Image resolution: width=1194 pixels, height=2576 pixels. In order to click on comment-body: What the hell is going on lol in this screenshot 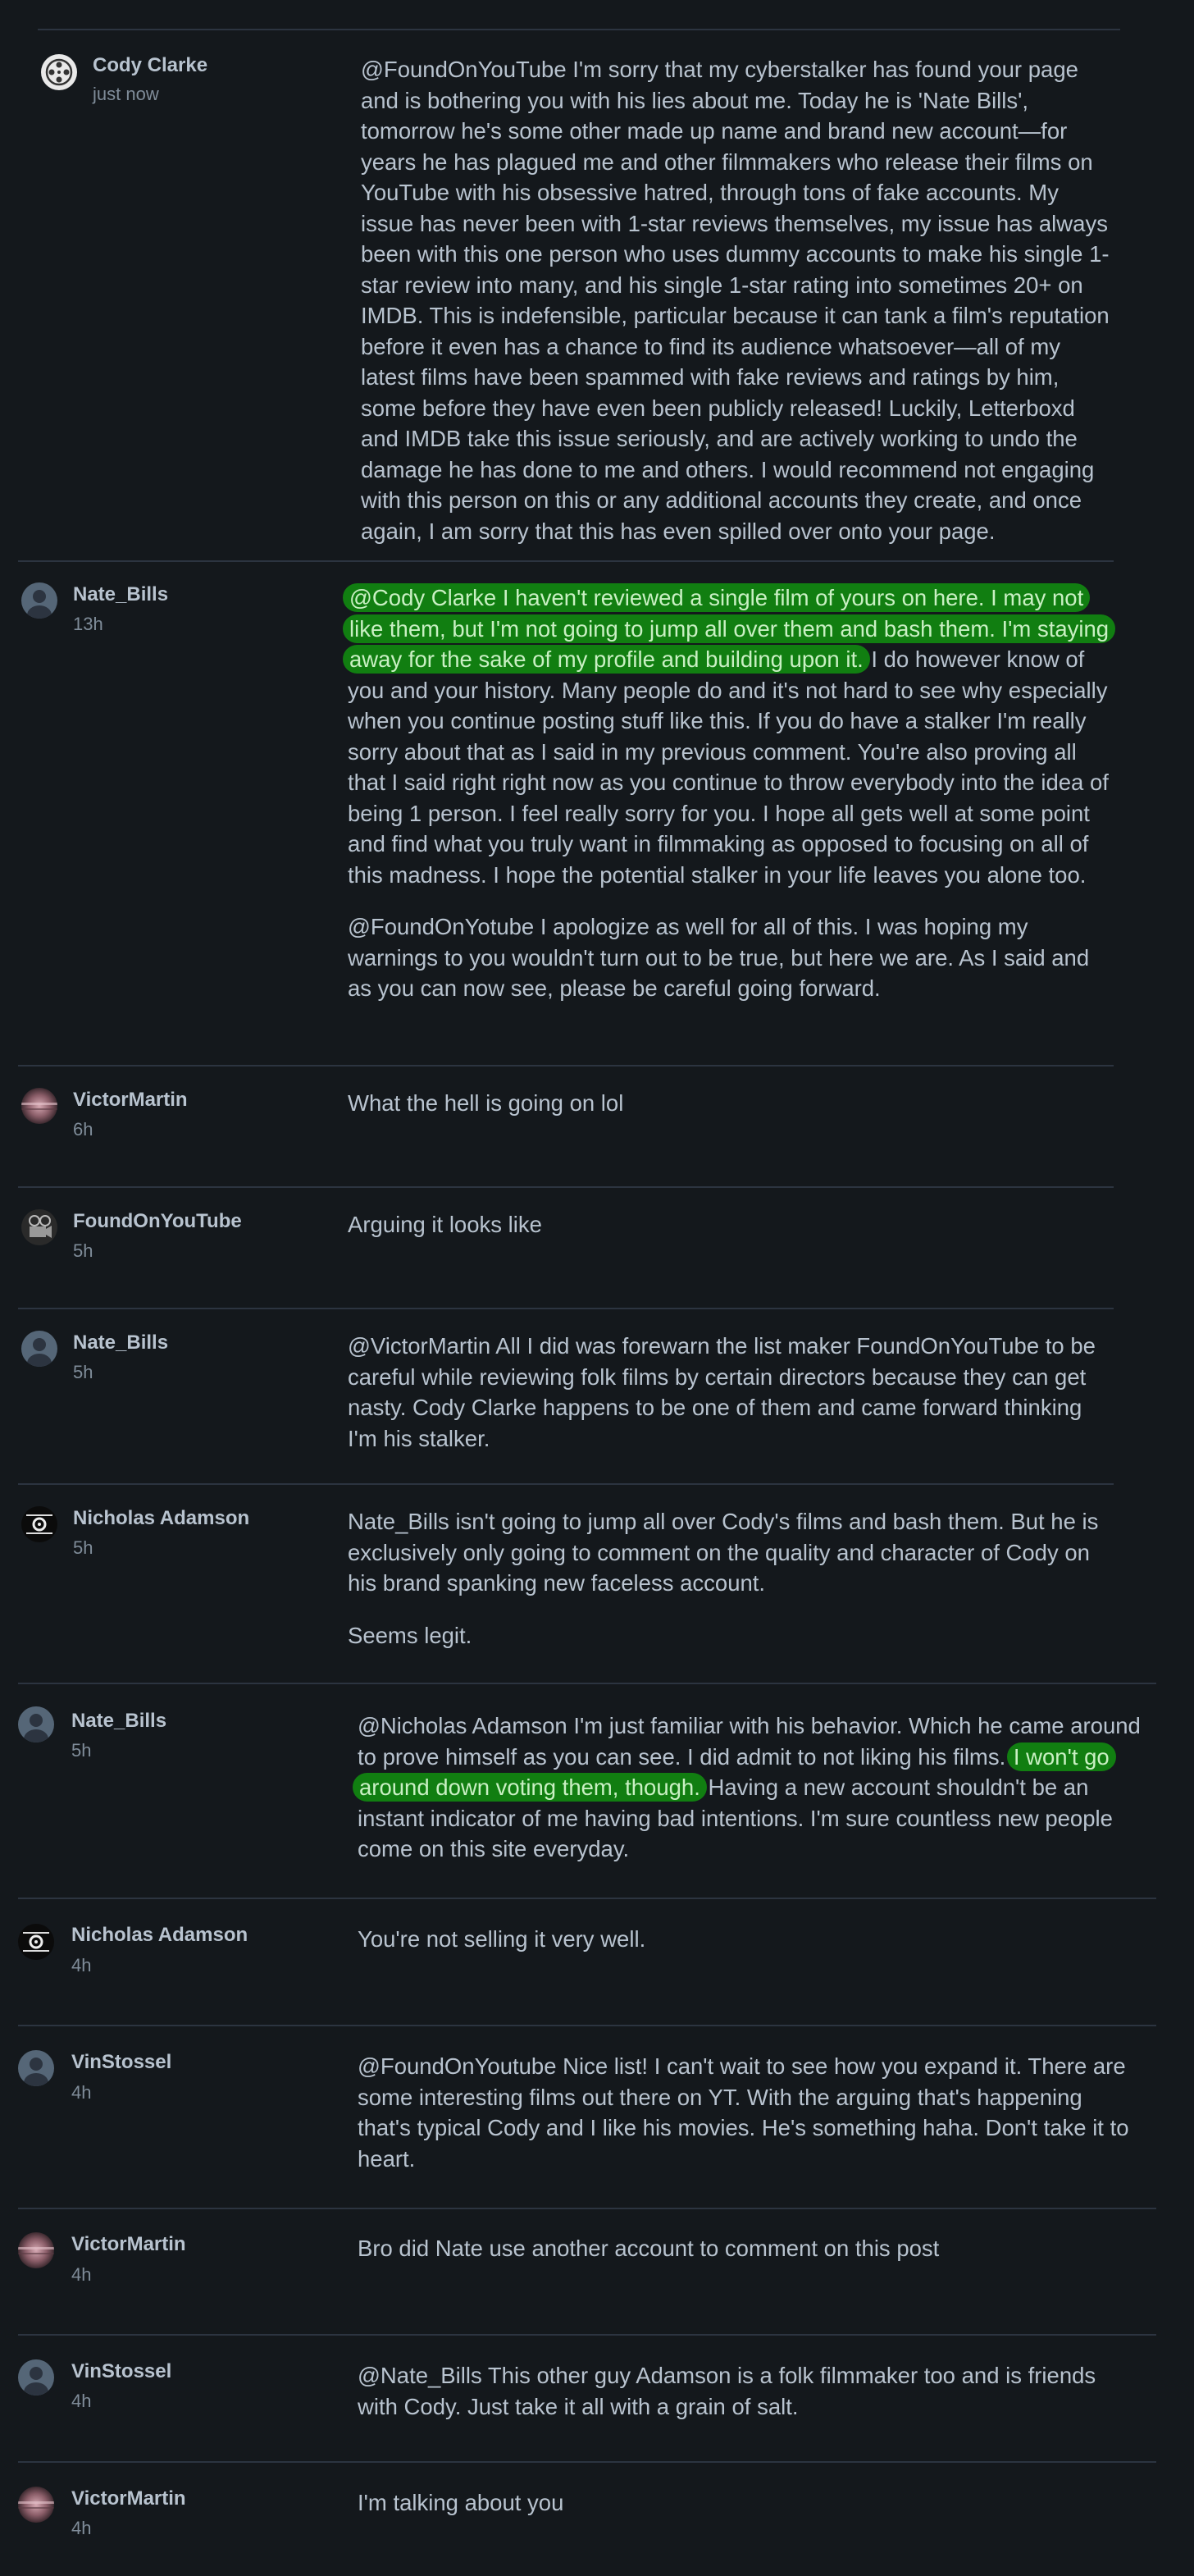, I will do `click(732, 1104)`.